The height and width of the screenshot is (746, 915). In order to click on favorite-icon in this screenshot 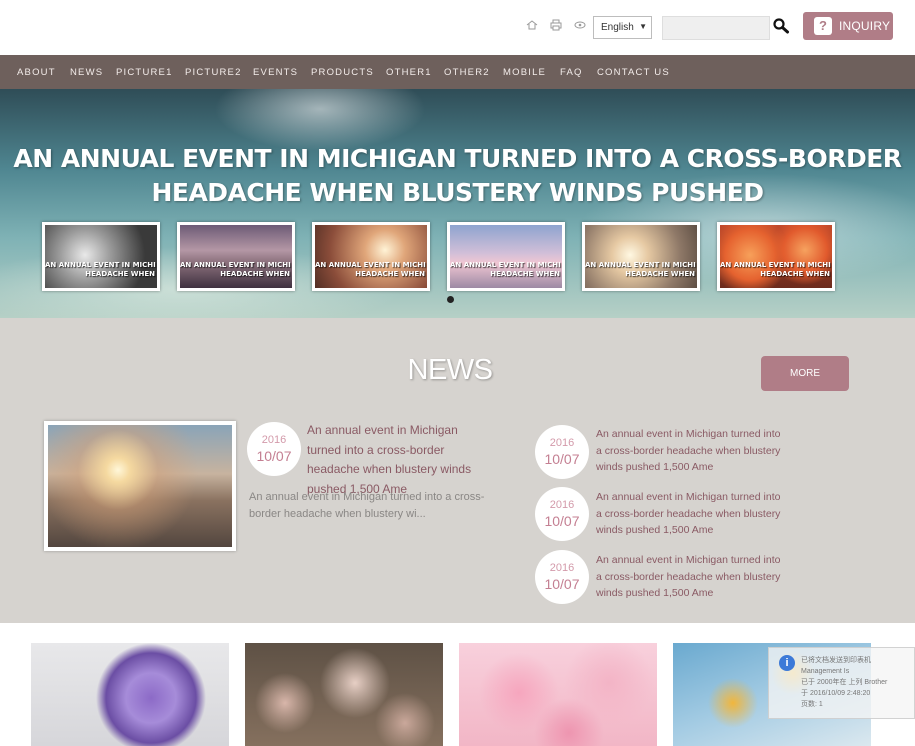, I will do `click(580, 25)`.